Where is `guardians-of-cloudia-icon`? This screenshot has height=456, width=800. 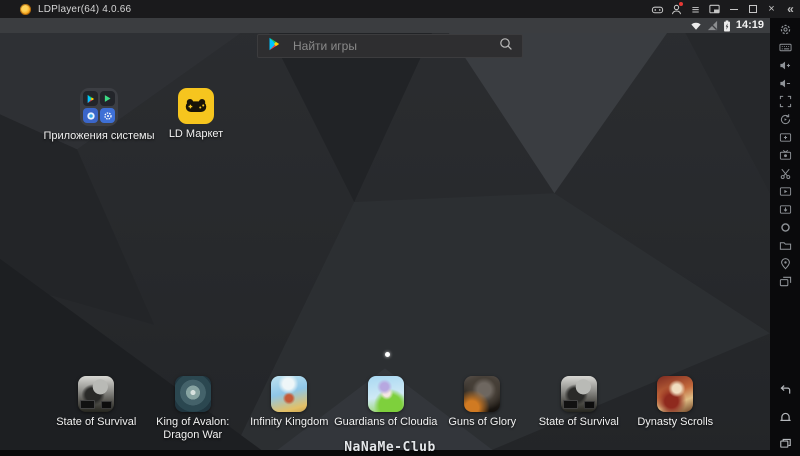 guardians-of-cloudia-icon is located at coordinates (385, 394).